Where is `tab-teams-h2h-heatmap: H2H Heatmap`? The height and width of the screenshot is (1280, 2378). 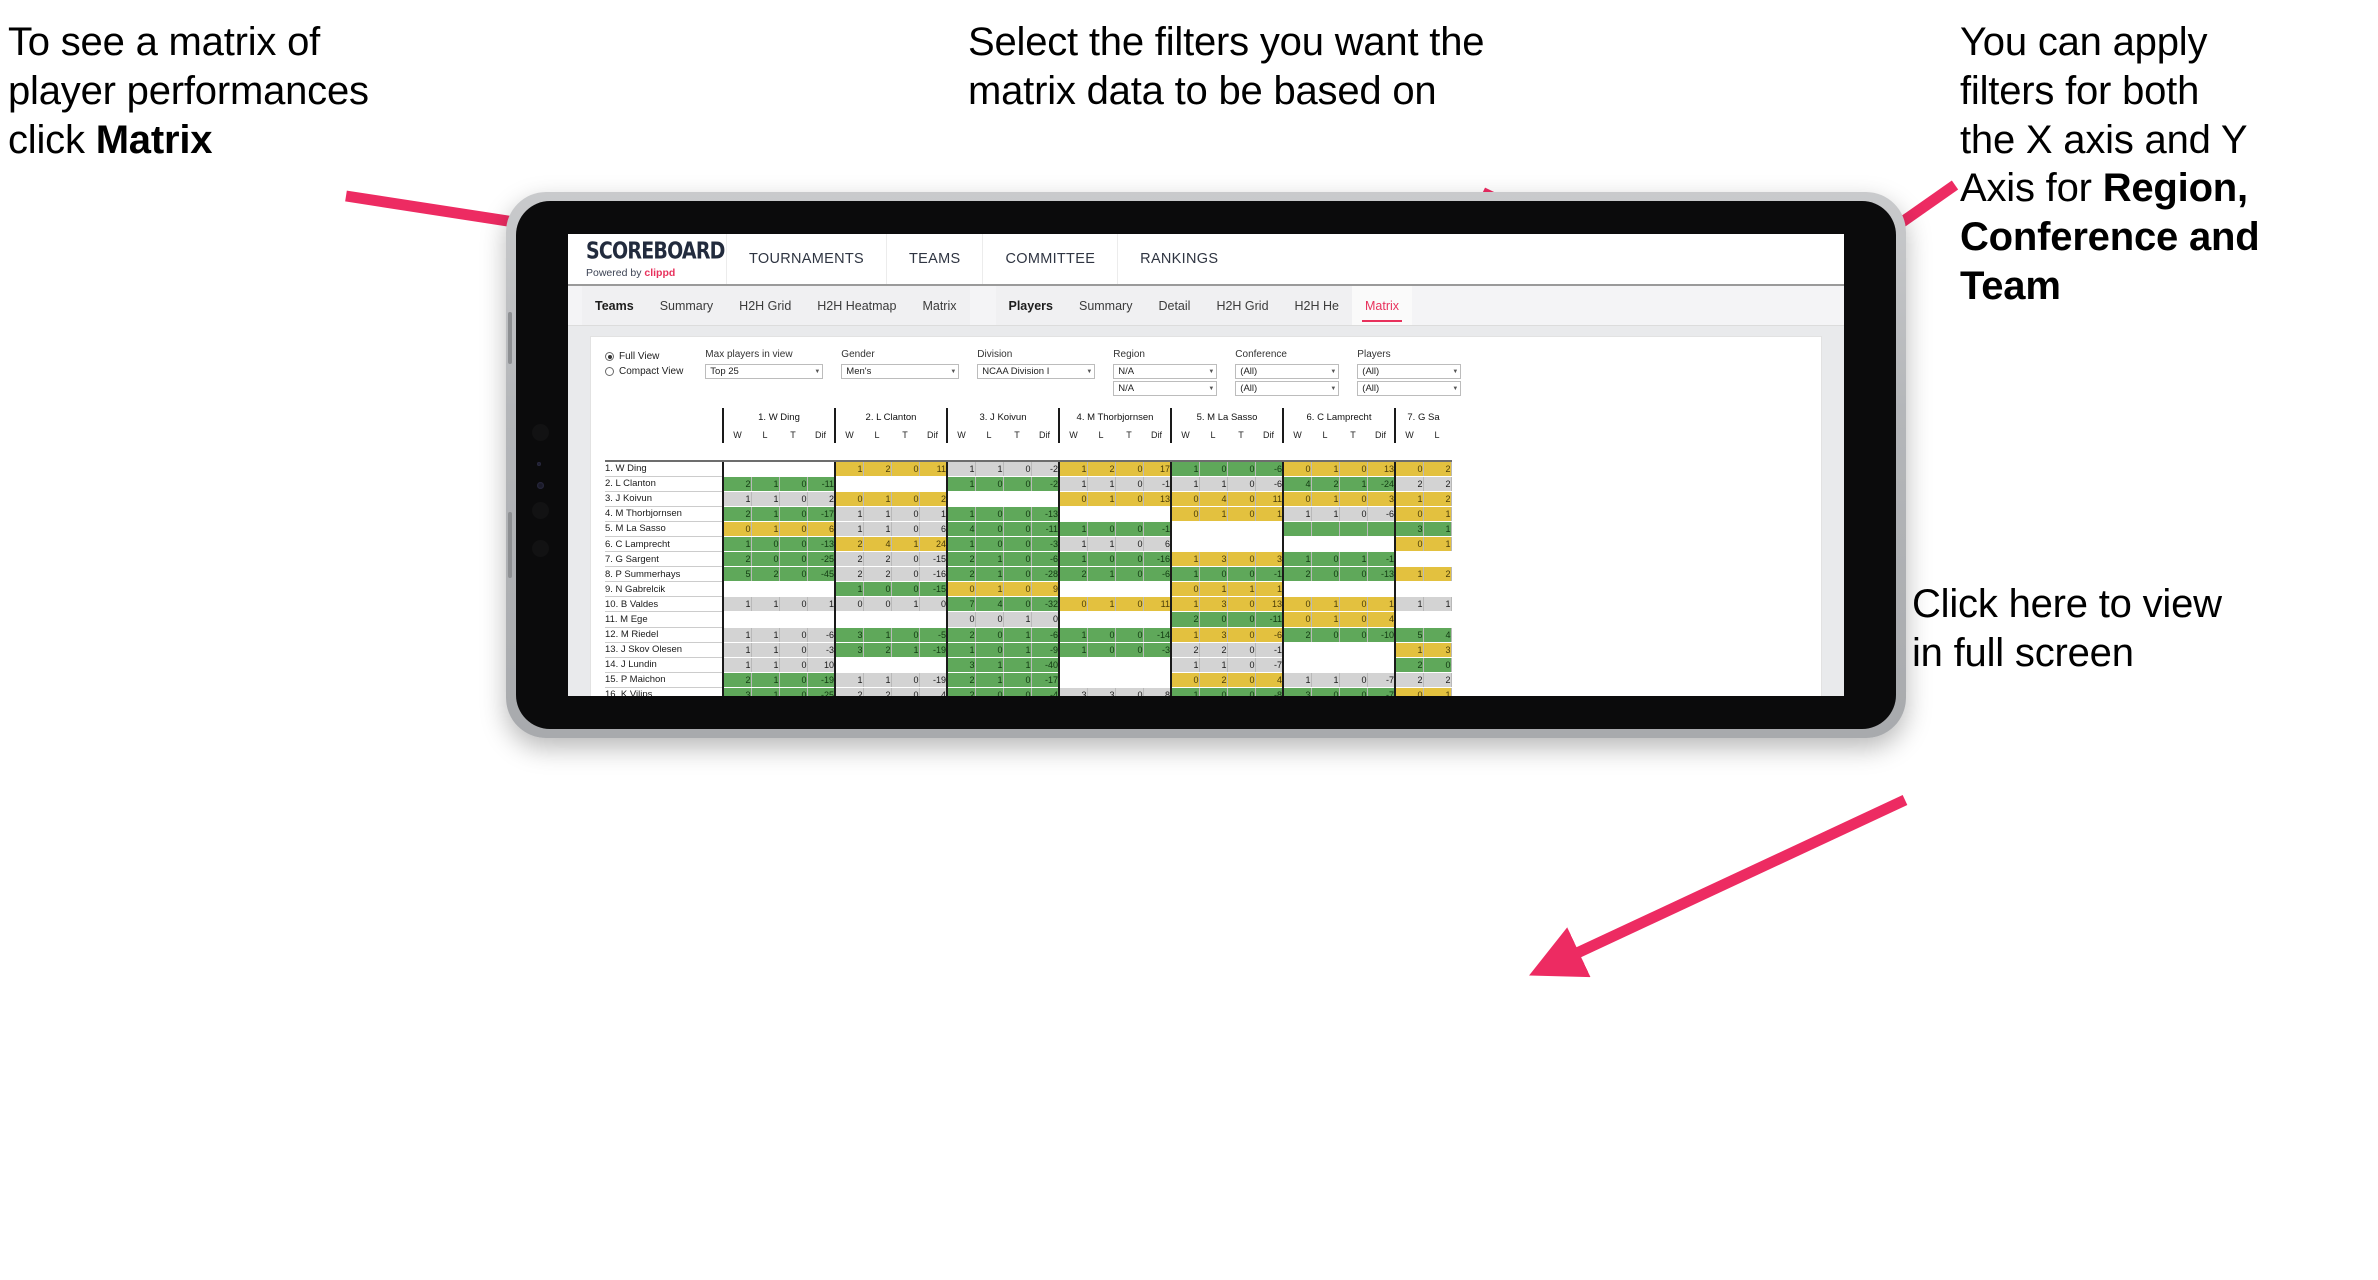
tab-teams-h2h-heatmap: H2H Heatmap is located at coordinates (856, 305).